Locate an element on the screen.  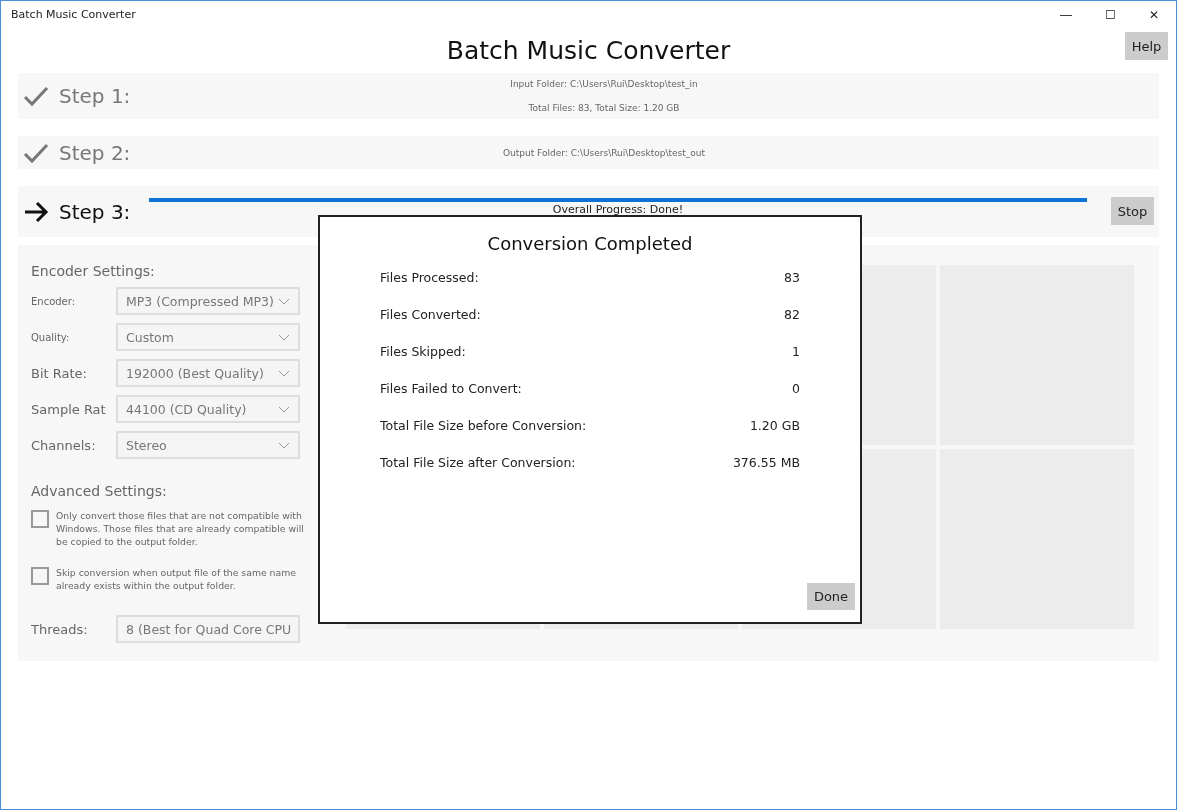
stat-value: 82 is located at coordinates (792, 314).